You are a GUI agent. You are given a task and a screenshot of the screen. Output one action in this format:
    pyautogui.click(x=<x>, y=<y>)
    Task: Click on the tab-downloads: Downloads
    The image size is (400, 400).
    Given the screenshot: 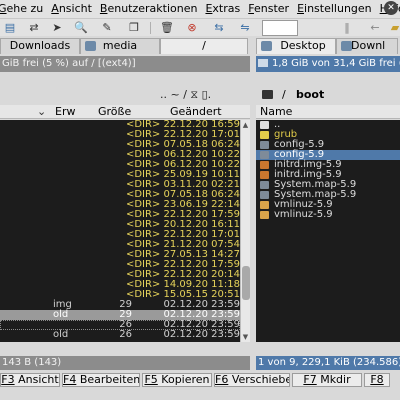 What is the action you would take?
    pyautogui.click(x=40, y=46)
    